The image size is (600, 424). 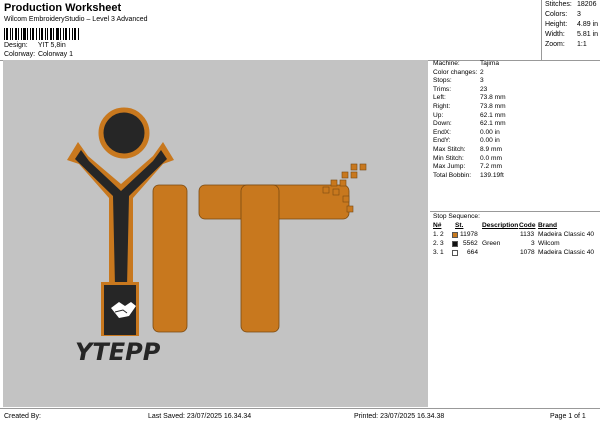 I want to click on spec-label: Max Stitch:, so click(x=449, y=149).